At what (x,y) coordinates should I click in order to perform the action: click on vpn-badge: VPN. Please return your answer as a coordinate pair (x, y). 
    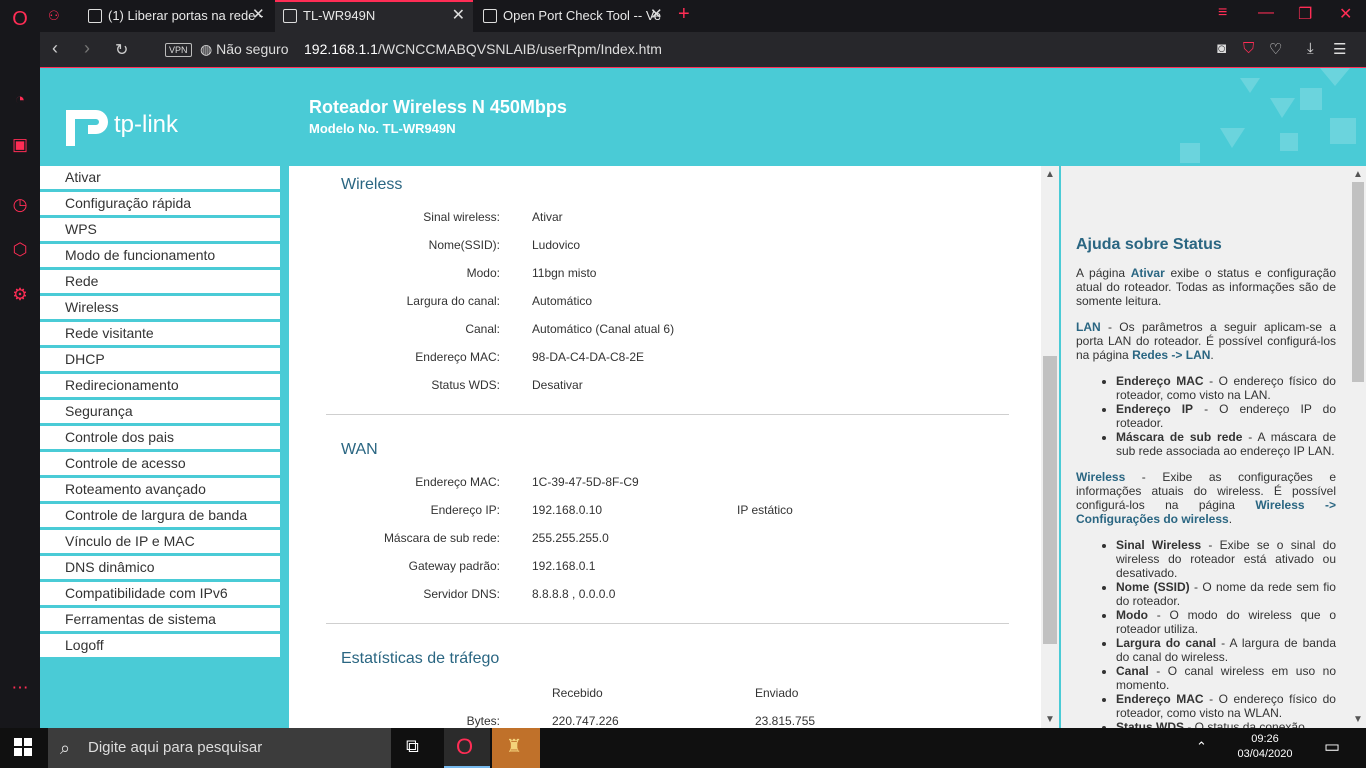
    Looking at the image, I should click on (178, 50).